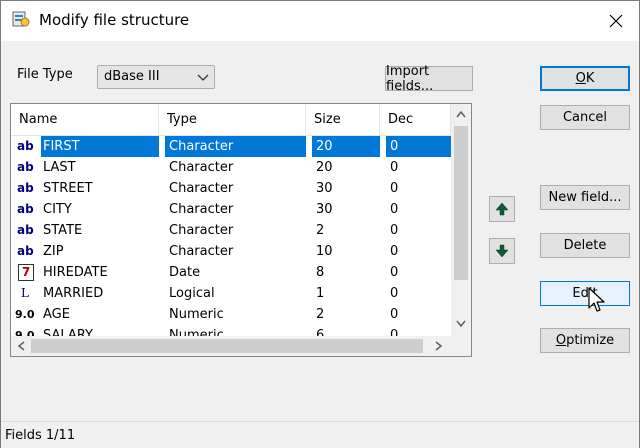 The height and width of the screenshot is (448, 640). I want to click on table-row: ab FIRST Character 20 0, so click(231, 146).